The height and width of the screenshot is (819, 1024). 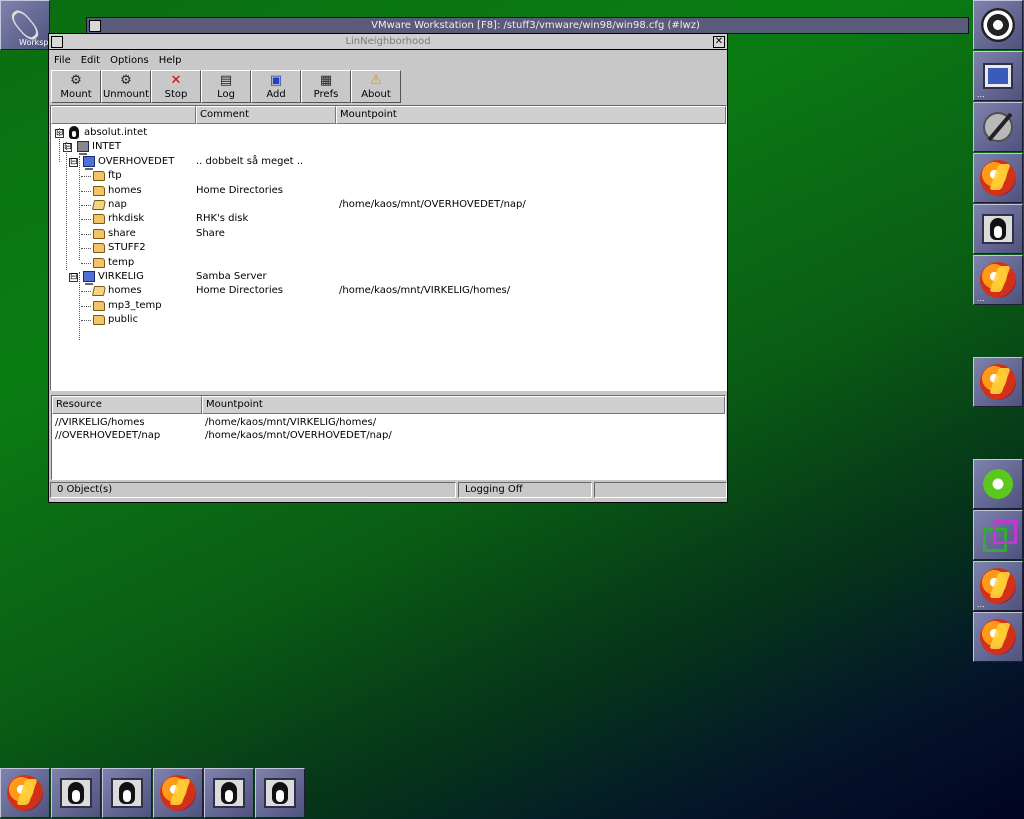 What do you see at coordinates (126, 80) in the screenshot?
I see `unmount-icon: ⚙` at bounding box center [126, 80].